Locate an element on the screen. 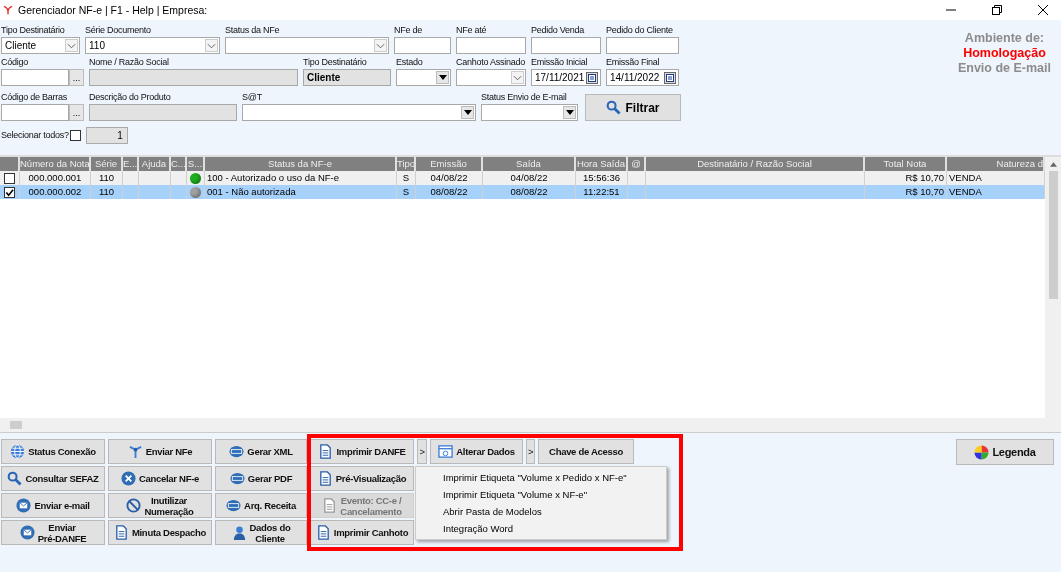 This screenshot has height=572, width=1061. select-all-label: Selecionar todos? is located at coordinates (35, 135).